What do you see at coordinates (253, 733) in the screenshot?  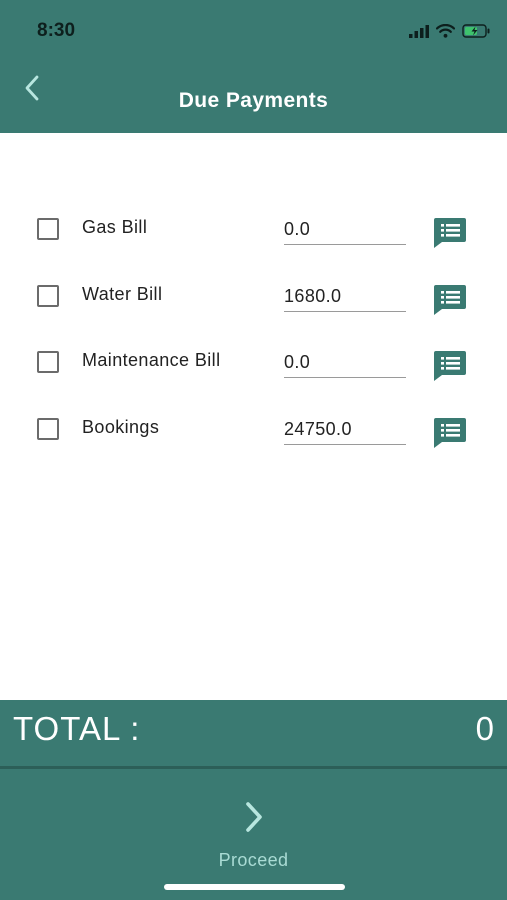 I see `total-bar: TOTAL : 0` at bounding box center [253, 733].